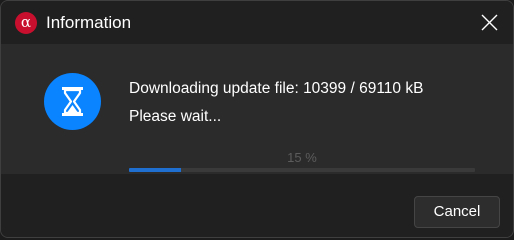 The height and width of the screenshot is (240, 514). What do you see at coordinates (72, 101) in the screenshot?
I see `hourglass-icon` at bounding box center [72, 101].